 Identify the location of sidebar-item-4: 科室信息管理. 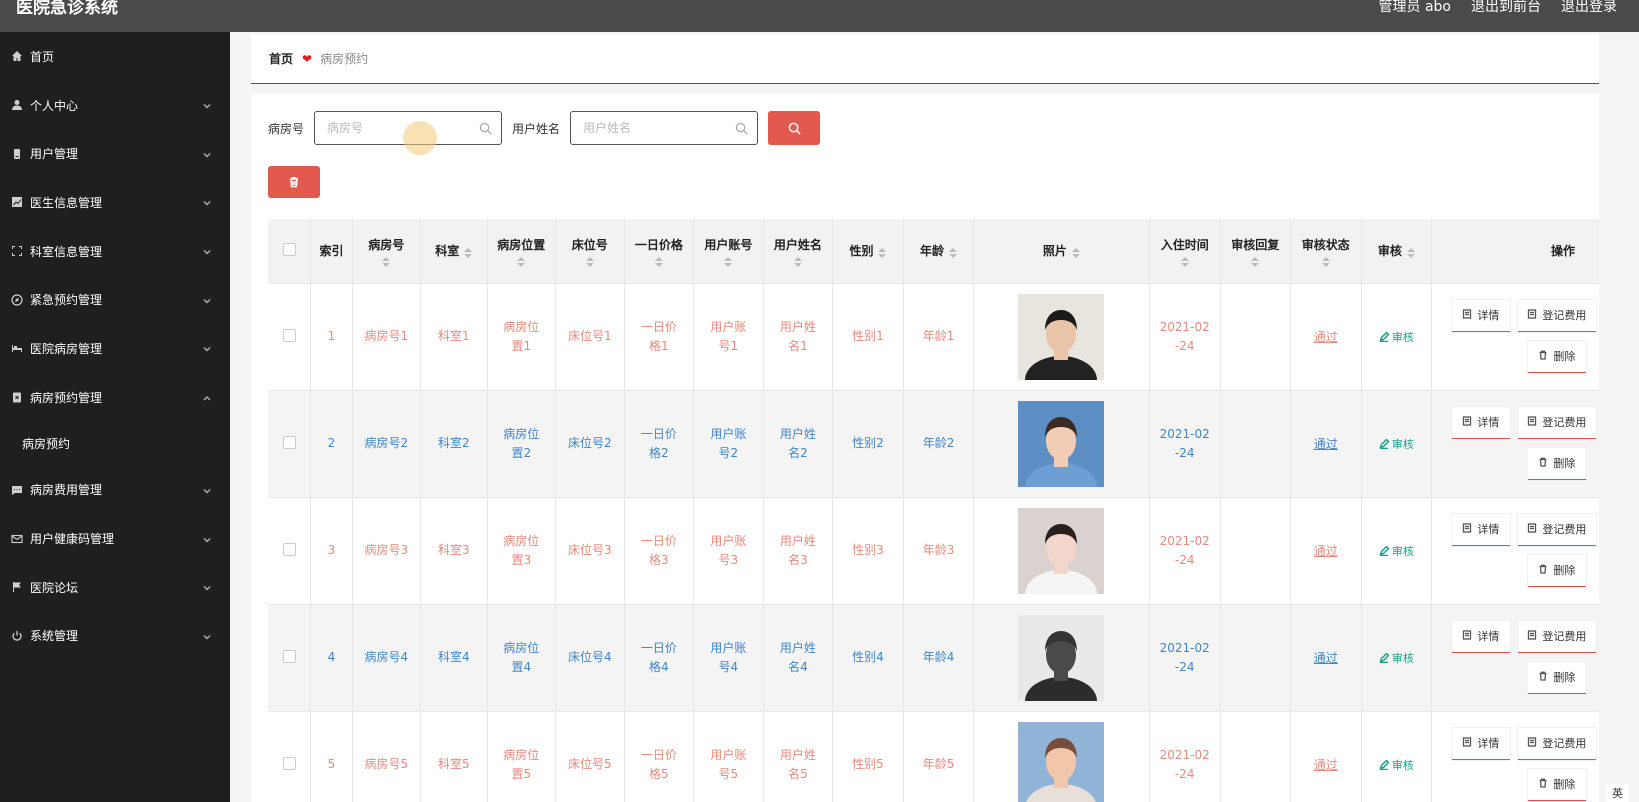
(115, 251).